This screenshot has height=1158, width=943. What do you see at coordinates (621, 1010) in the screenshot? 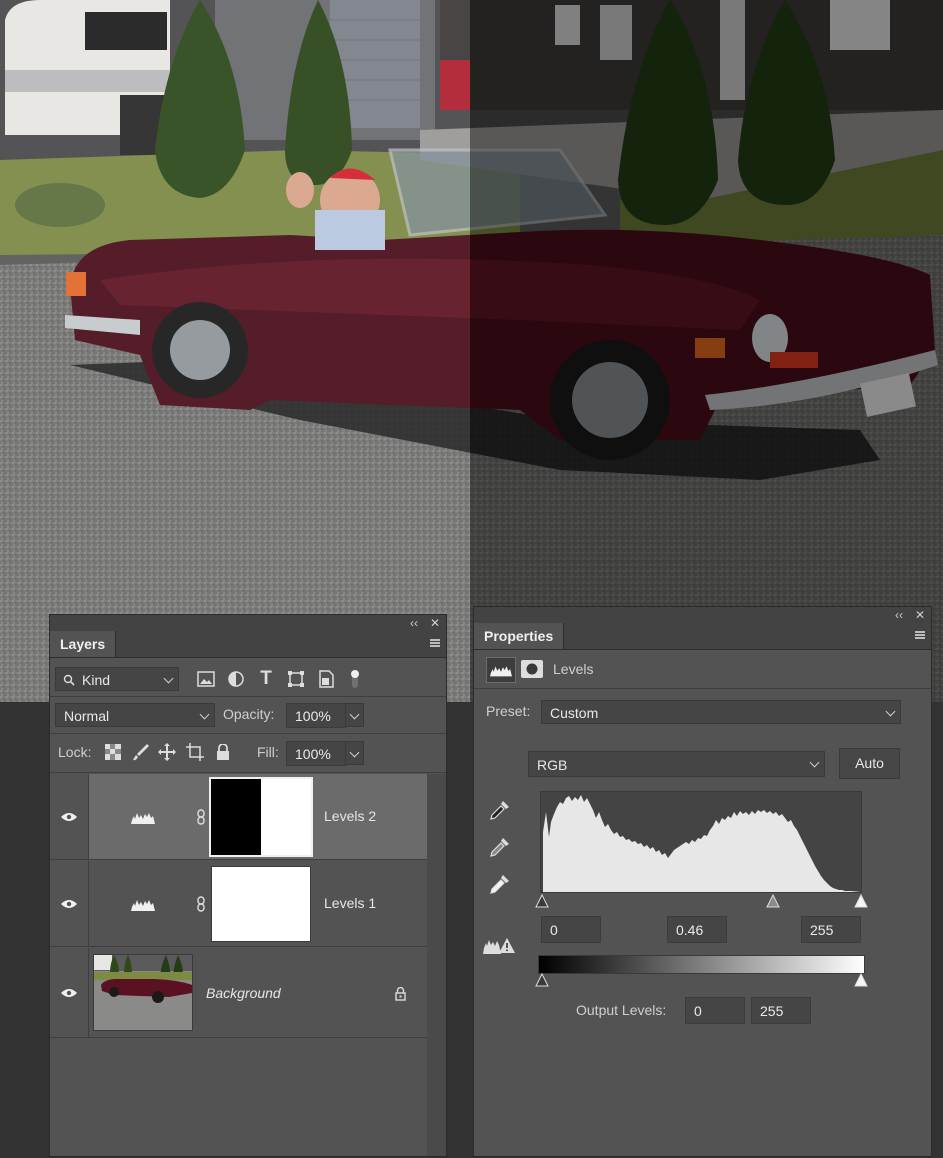
I see `output-levels-label: Output Levels:` at bounding box center [621, 1010].